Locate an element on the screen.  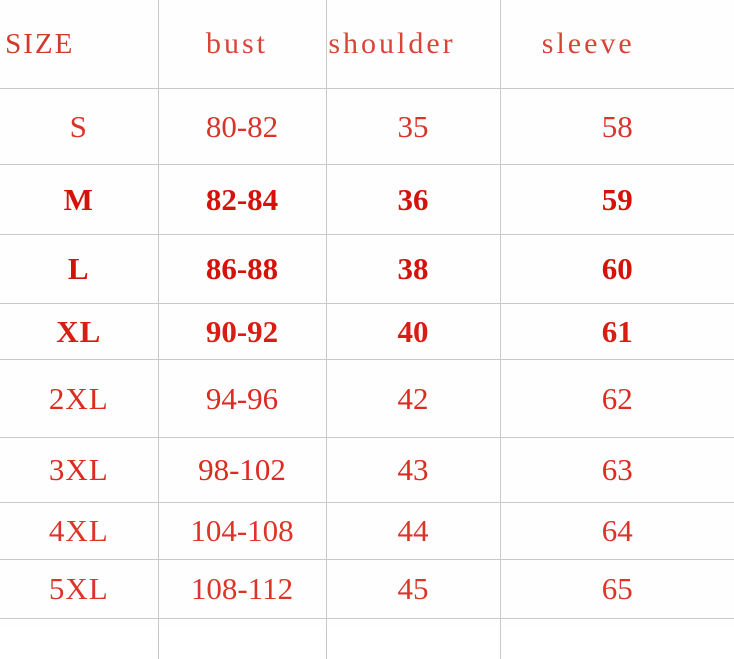
cell-bust: 94-96 is located at coordinates (242, 399).